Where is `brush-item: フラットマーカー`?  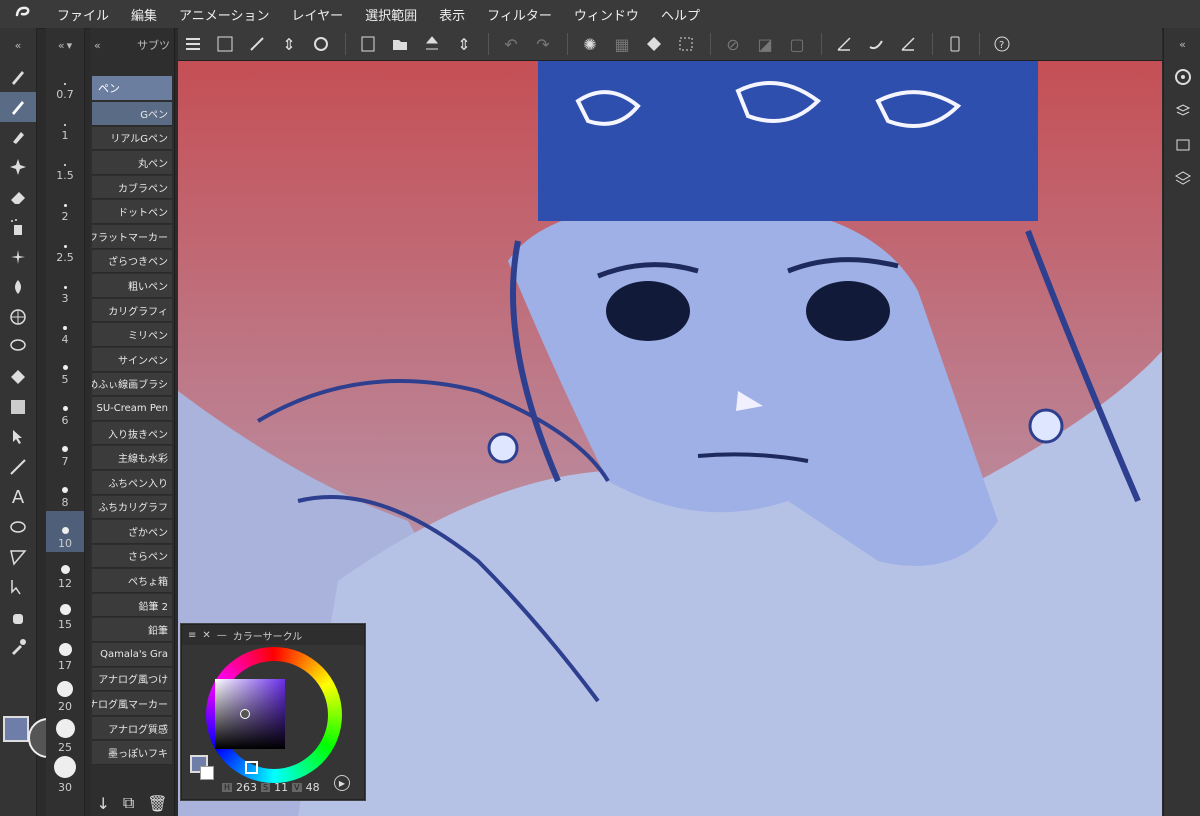 brush-item: フラットマーカー is located at coordinates (132, 236).